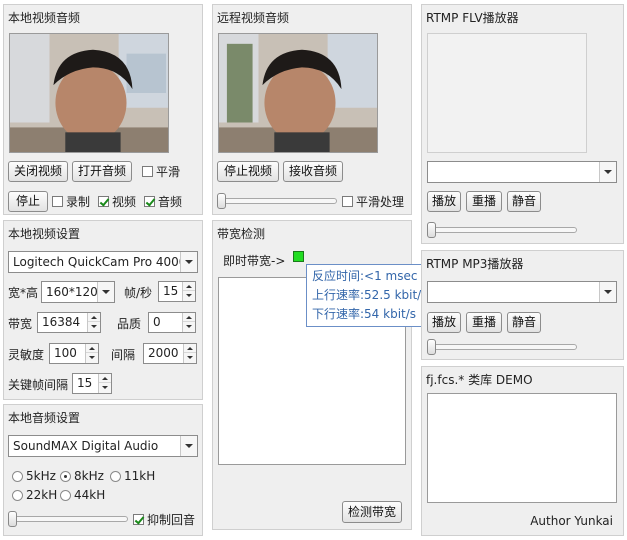 This screenshot has width=627, height=540. I want to click on keyframe-label: 关键帧间隔, so click(38, 385).